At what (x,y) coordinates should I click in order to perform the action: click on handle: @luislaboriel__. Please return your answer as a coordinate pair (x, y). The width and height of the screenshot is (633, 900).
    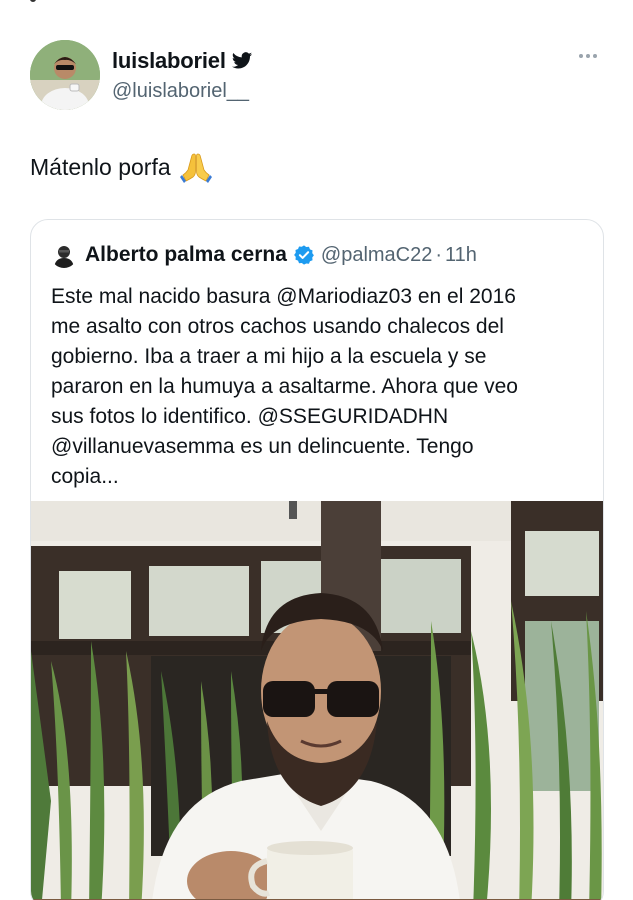
    Looking at the image, I should click on (183, 91).